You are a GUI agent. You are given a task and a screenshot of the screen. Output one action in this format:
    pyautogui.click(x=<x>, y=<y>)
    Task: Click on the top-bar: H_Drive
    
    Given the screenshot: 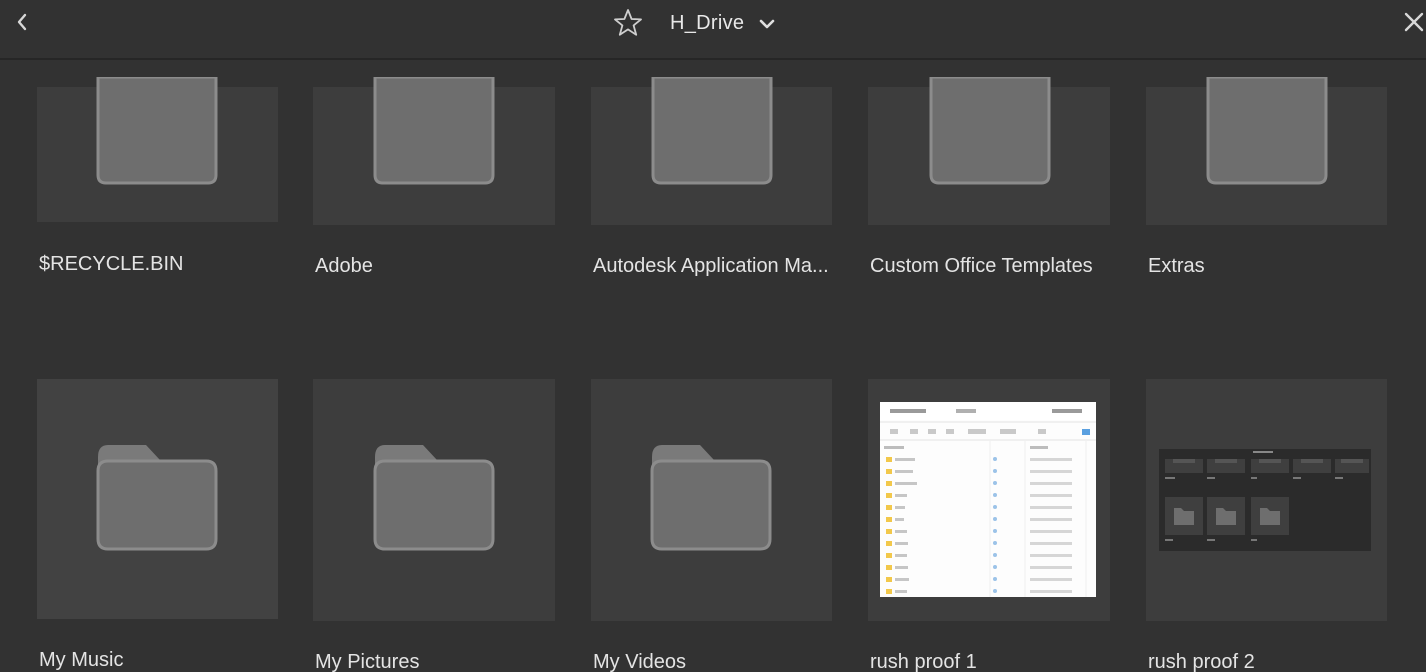 What is the action you would take?
    pyautogui.click(x=713, y=30)
    